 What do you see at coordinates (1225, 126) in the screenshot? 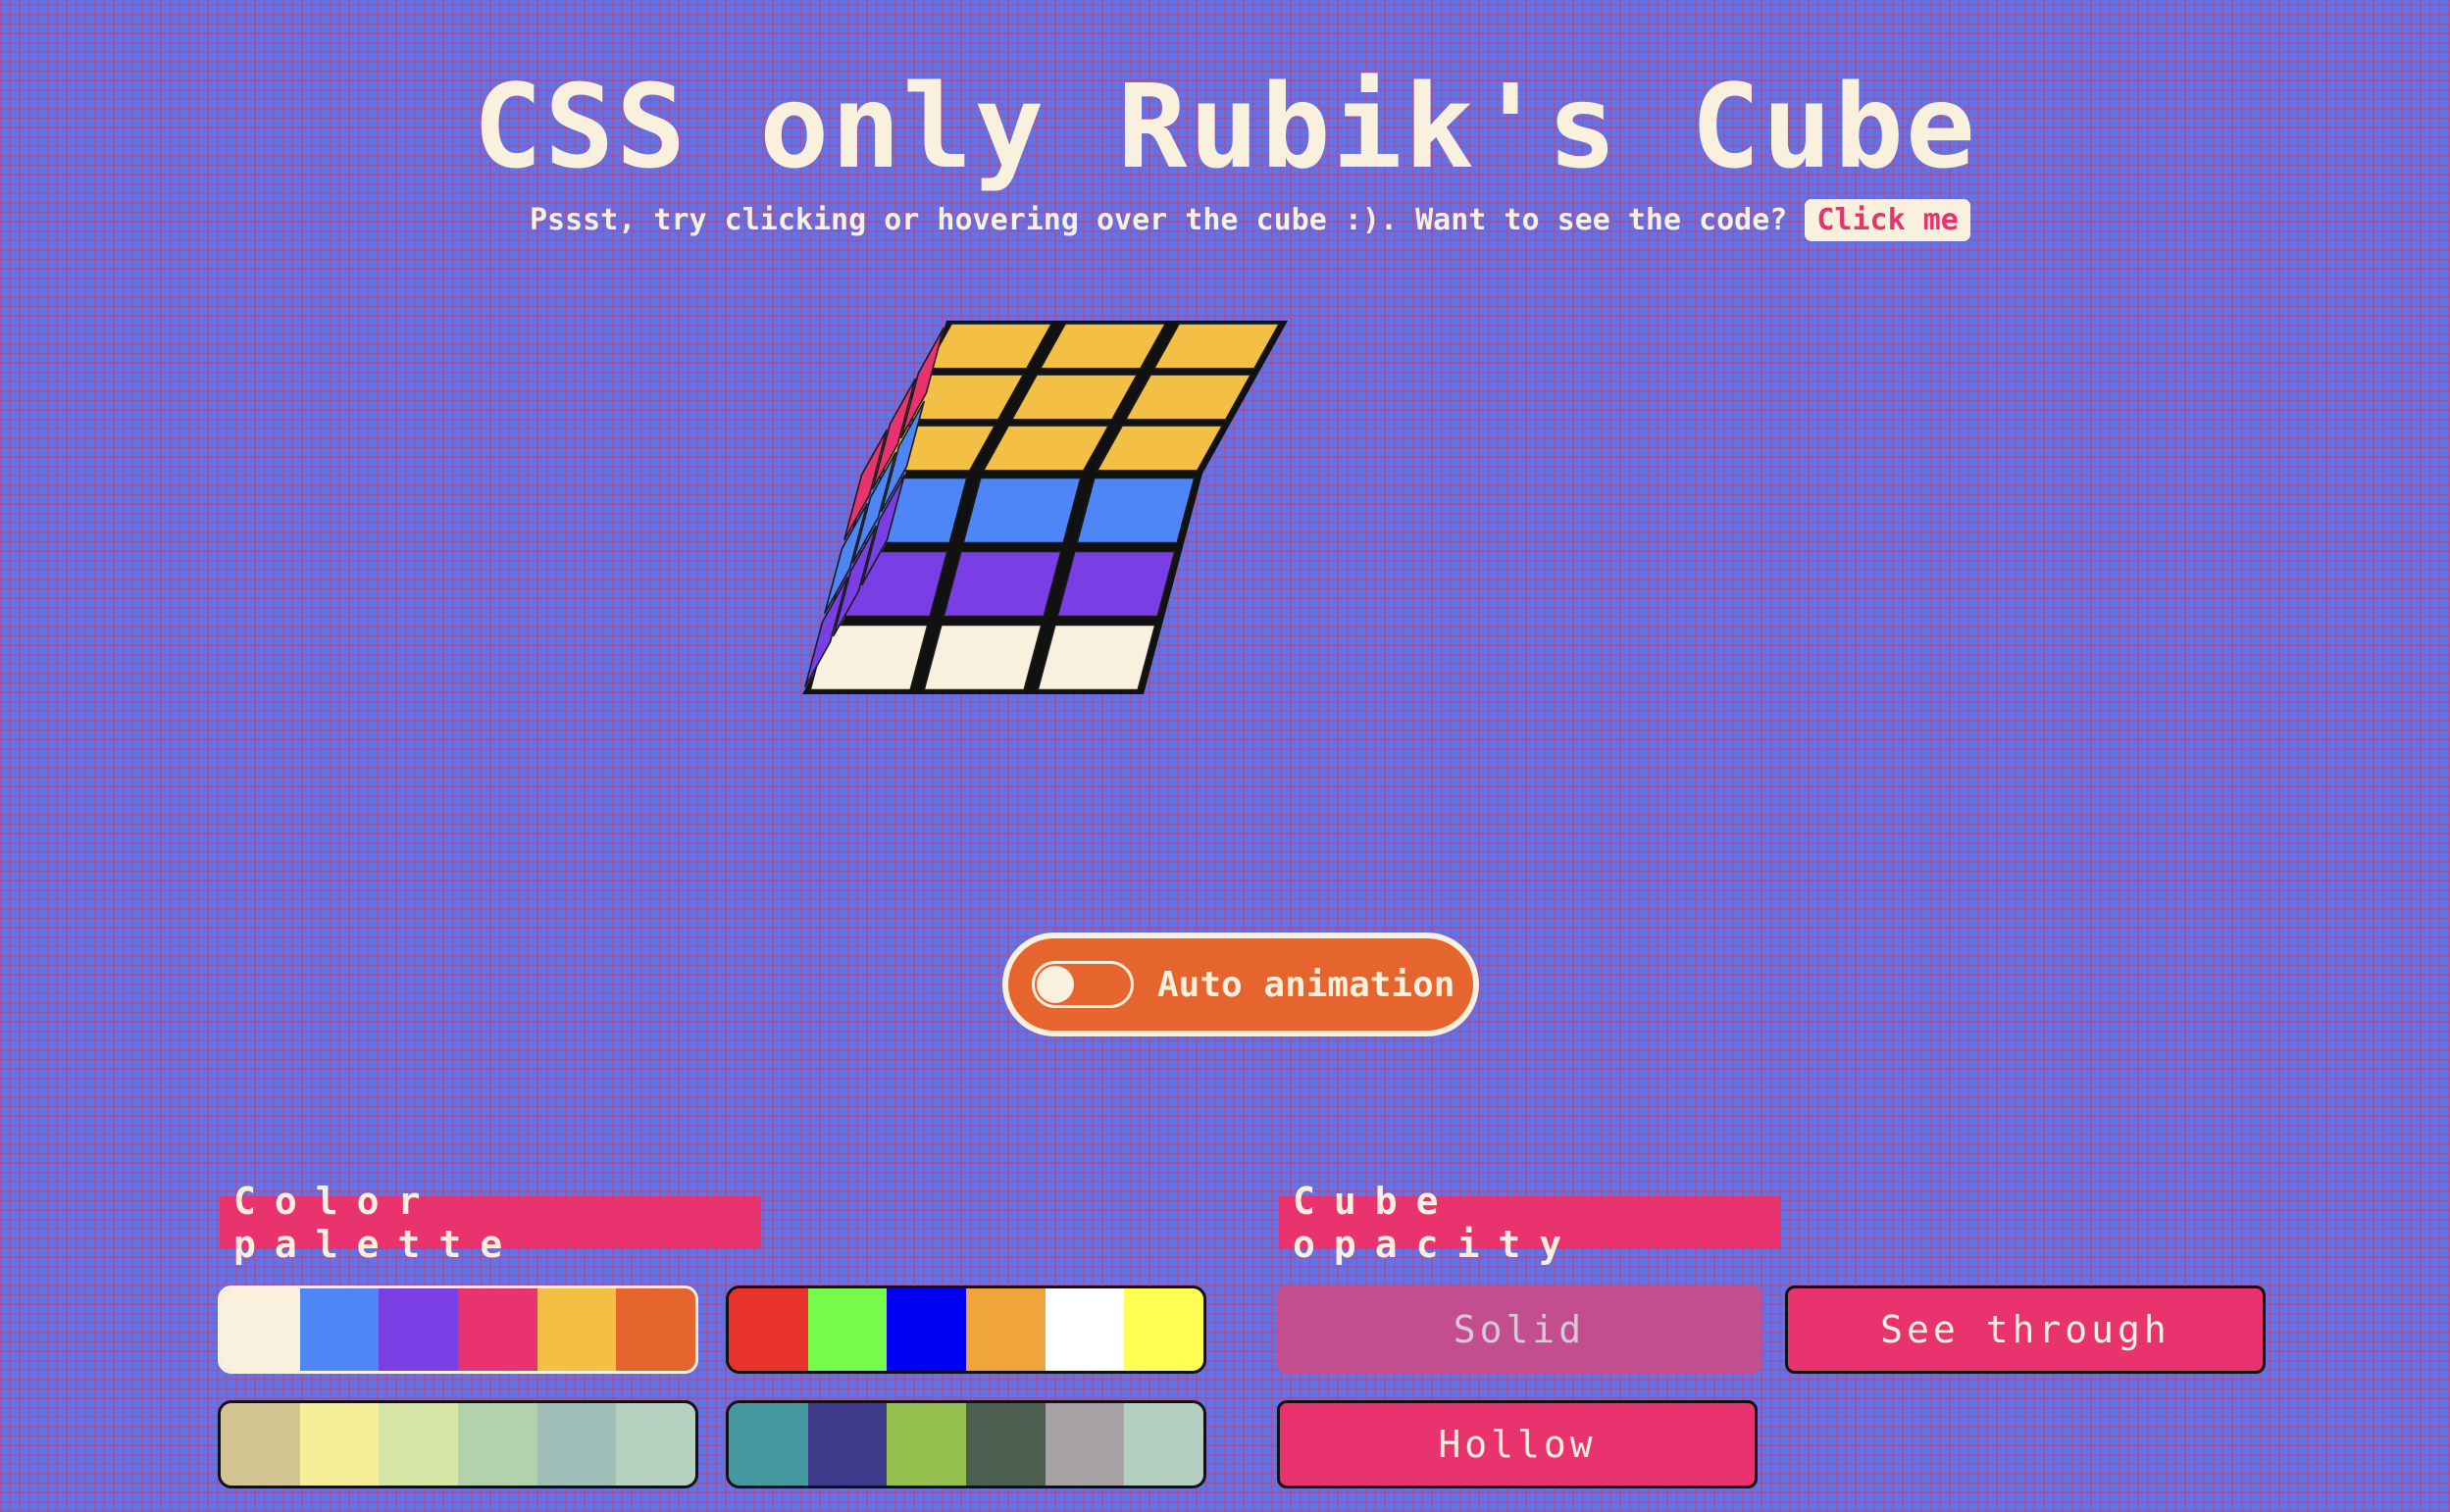
I see `page-title: CSS only Rubik's Cube` at bounding box center [1225, 126].